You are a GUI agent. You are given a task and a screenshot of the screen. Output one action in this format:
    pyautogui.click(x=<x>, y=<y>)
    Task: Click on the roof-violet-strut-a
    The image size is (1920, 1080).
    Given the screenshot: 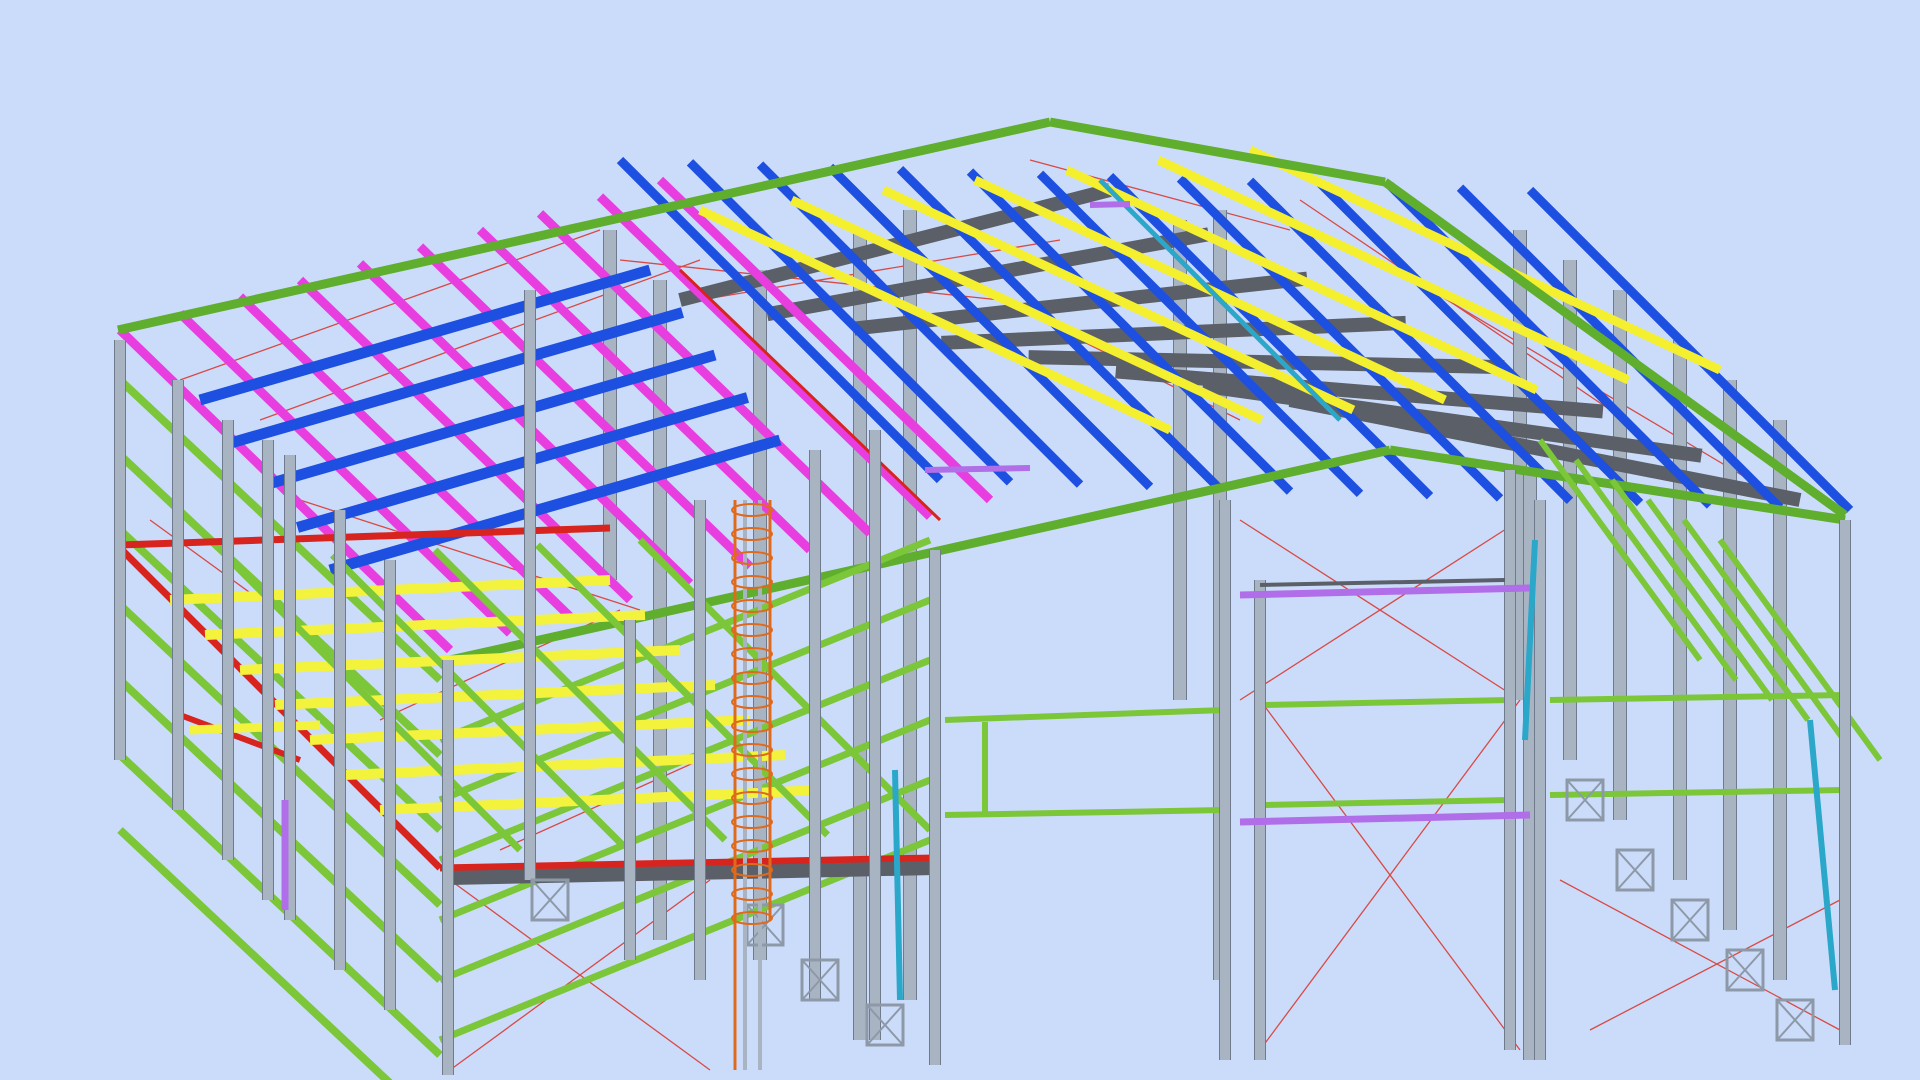 What is the action you would take?
    pyautogui.click(x=977, y=469)
    